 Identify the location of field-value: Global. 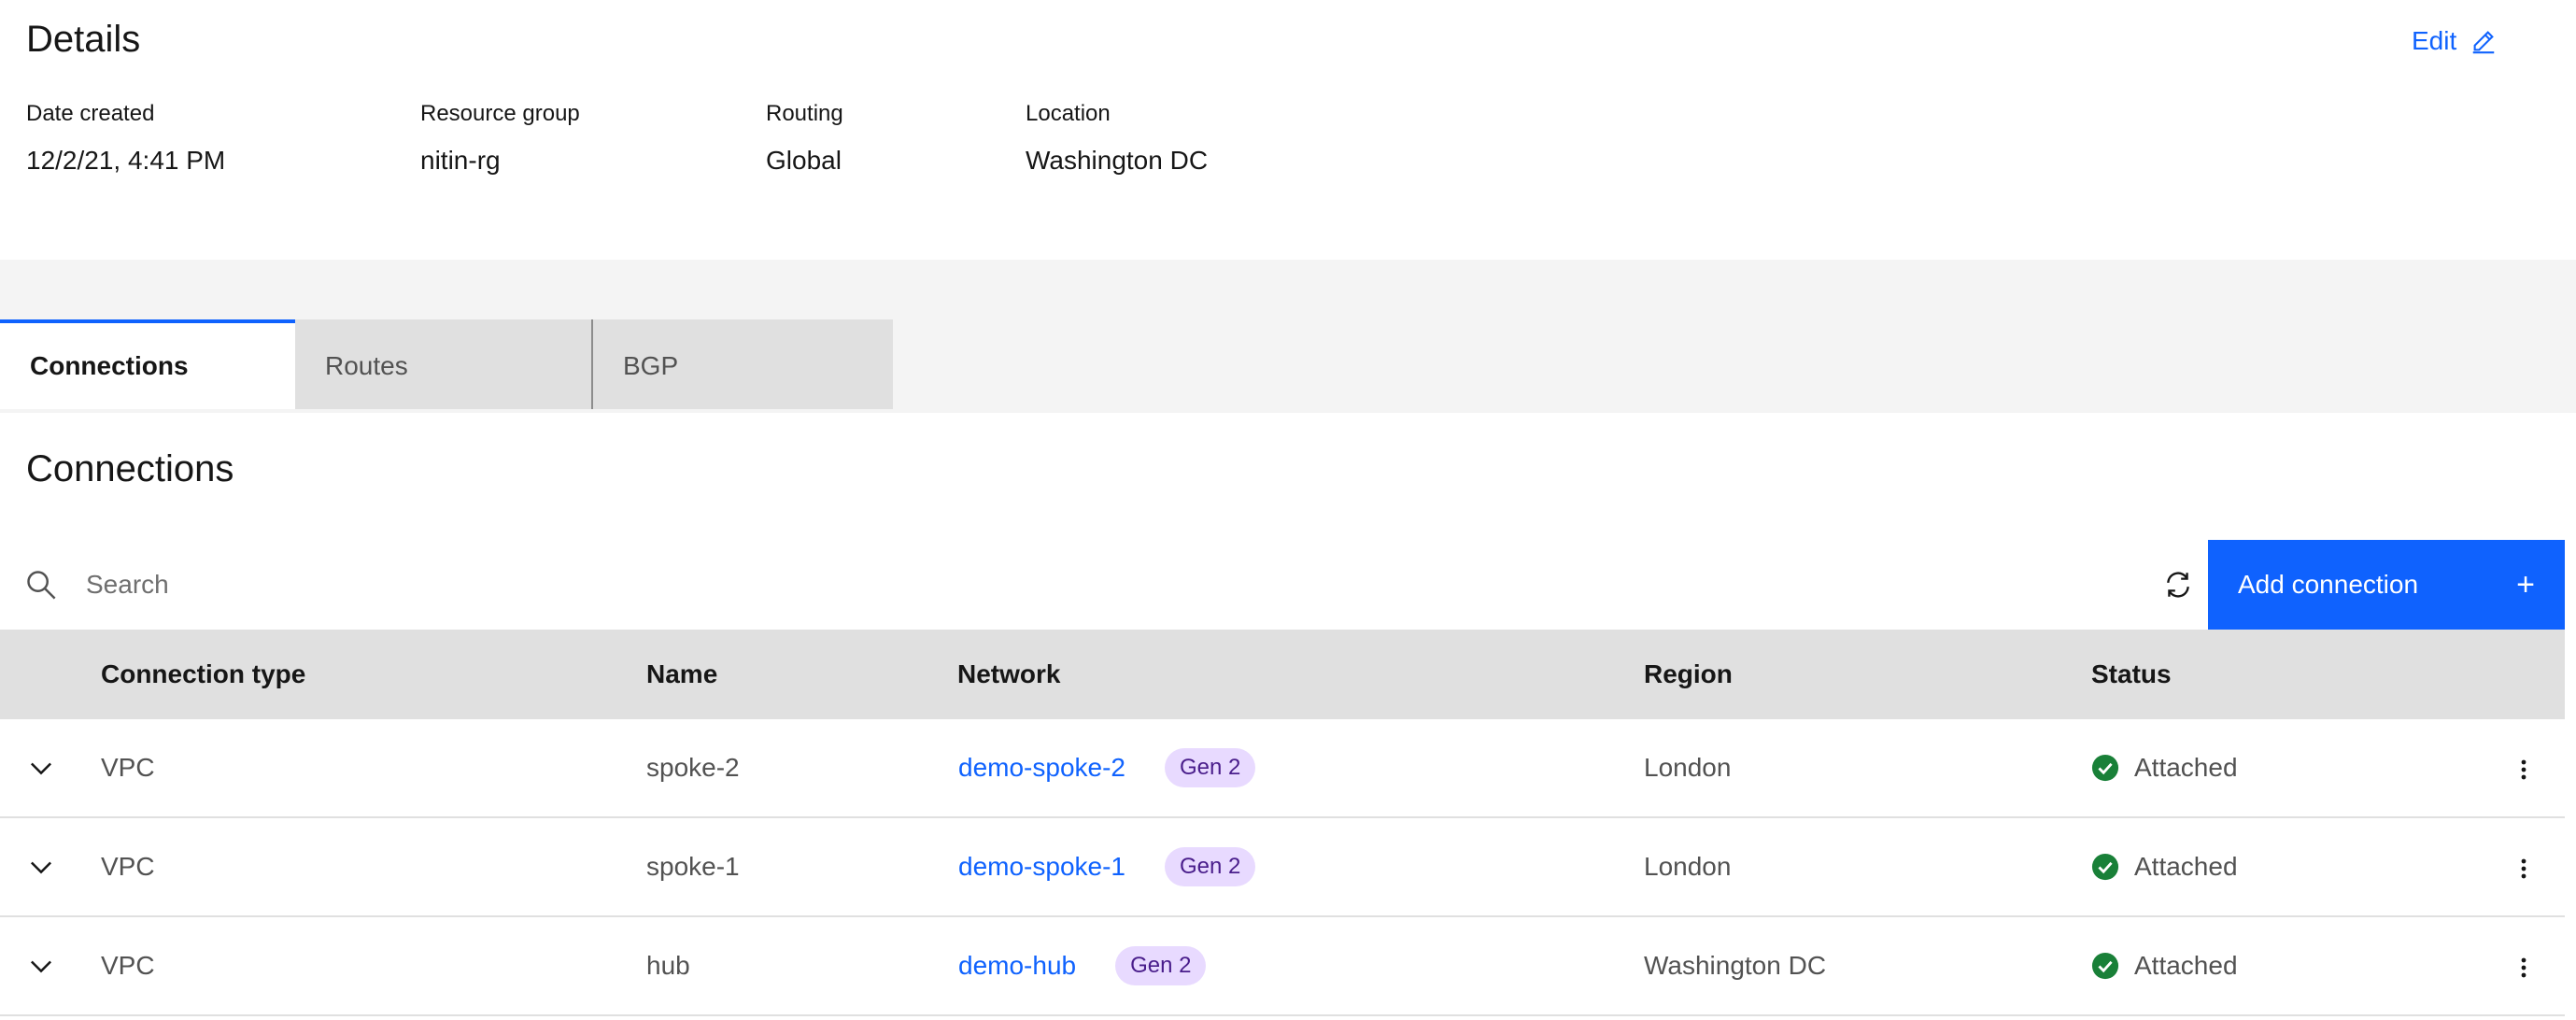
(804, 160).